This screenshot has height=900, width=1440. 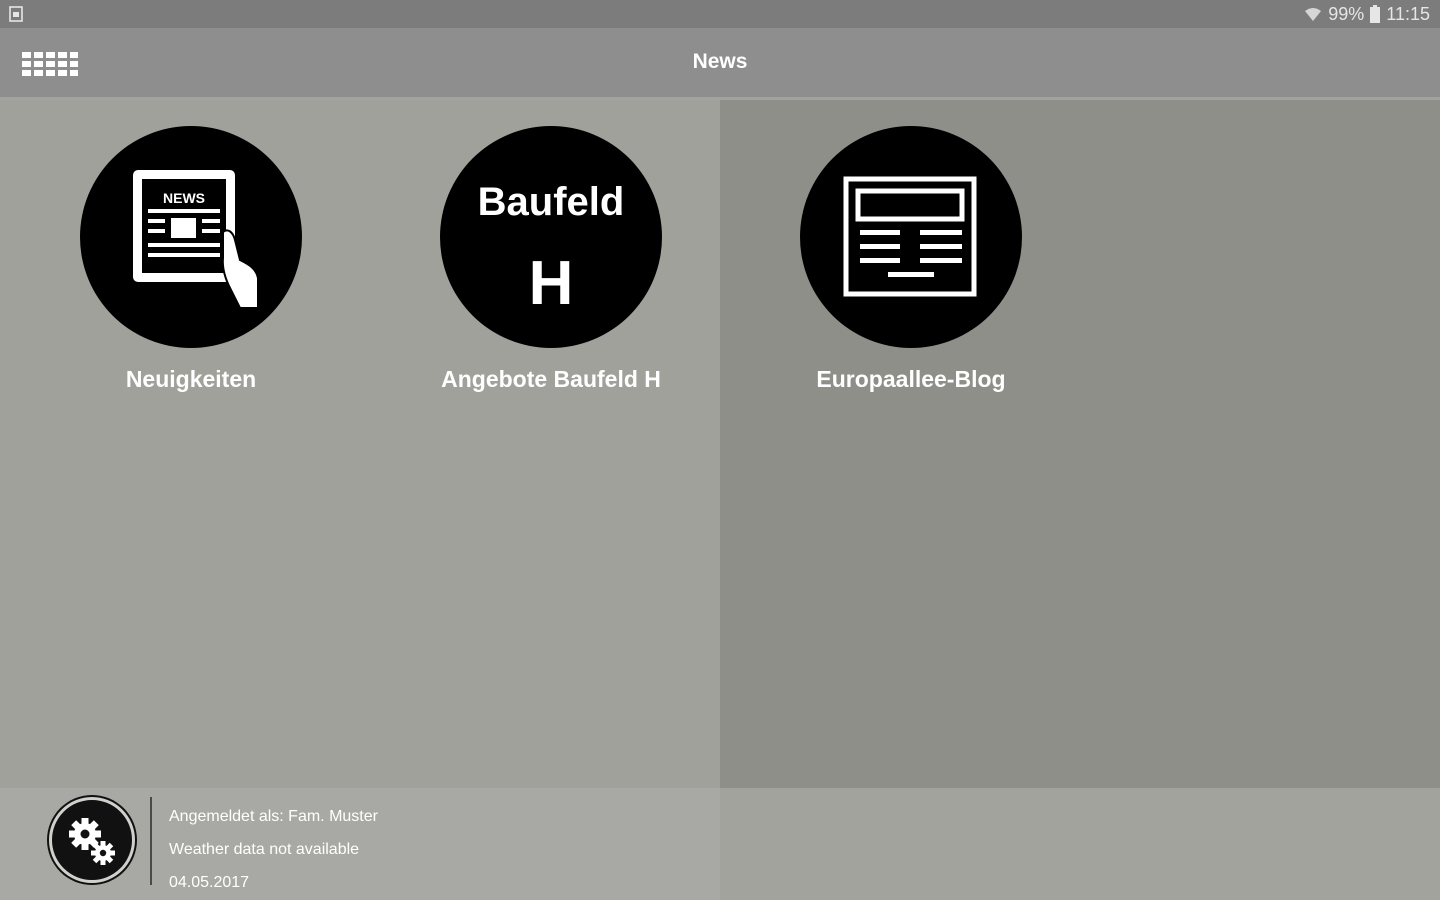 What do you see at coordinates (1375, 14) in the screenshot?
I see `battery-icon` at bounding box center [1375, 14].